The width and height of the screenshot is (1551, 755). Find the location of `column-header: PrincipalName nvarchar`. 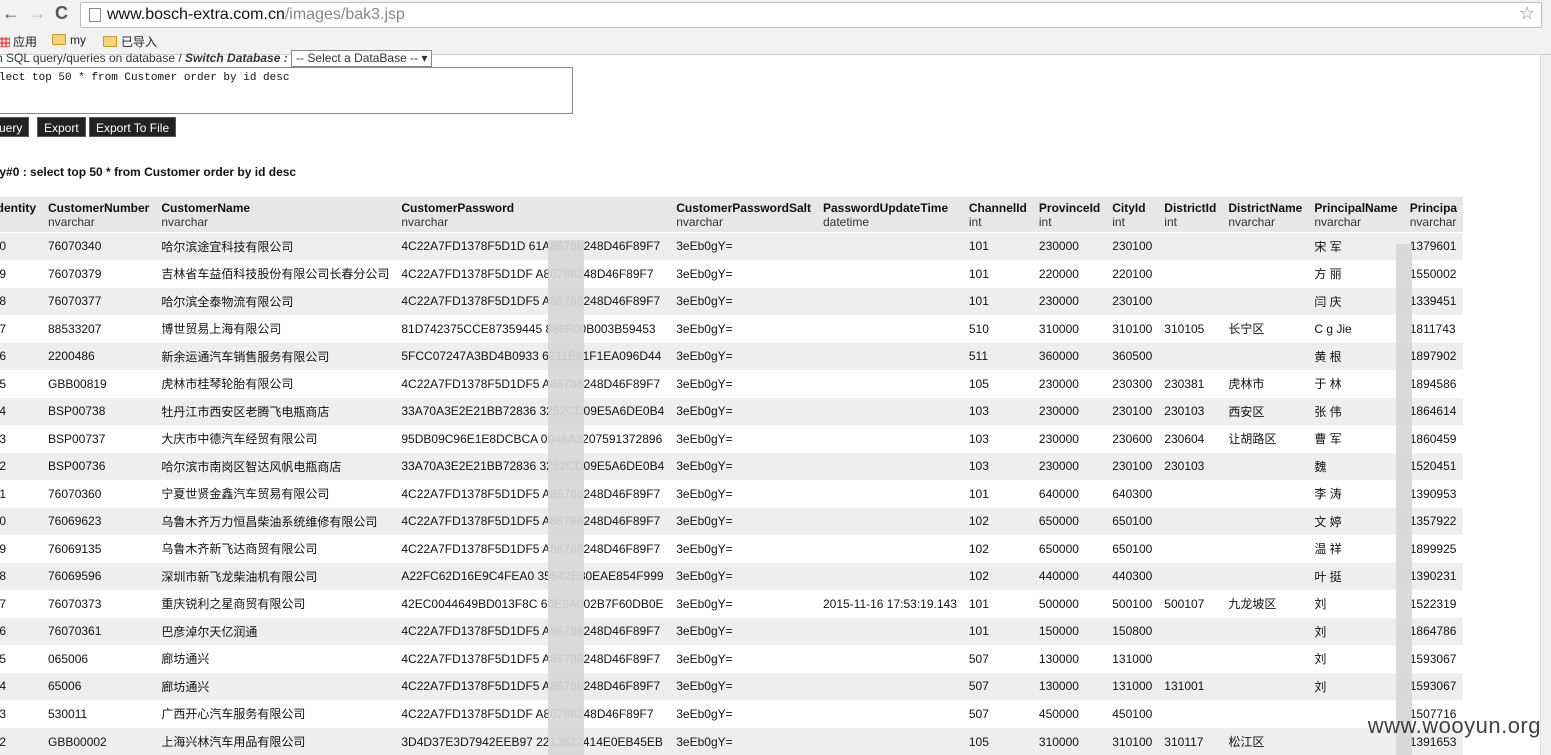

column-header: PrincipalName nvarchar is located at coordinates (1356, 215).